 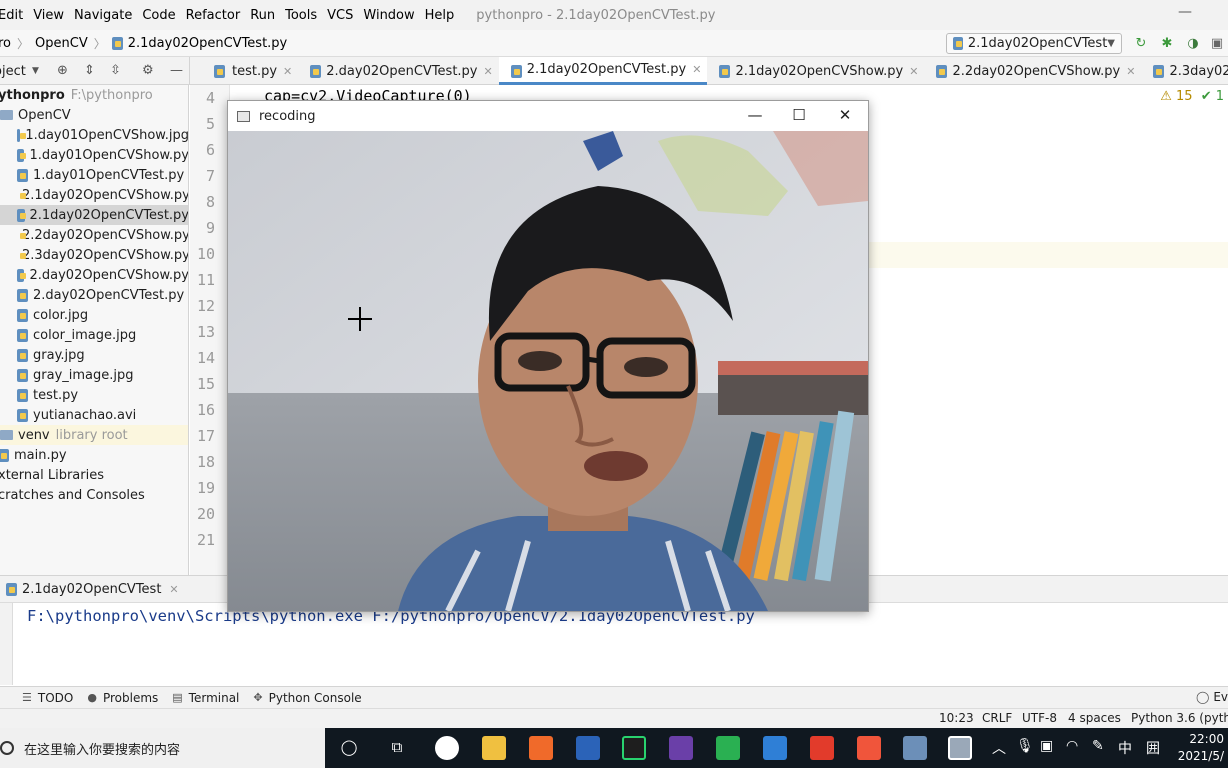 I want to click on menu-run: Run, so click(x=262, y=15).